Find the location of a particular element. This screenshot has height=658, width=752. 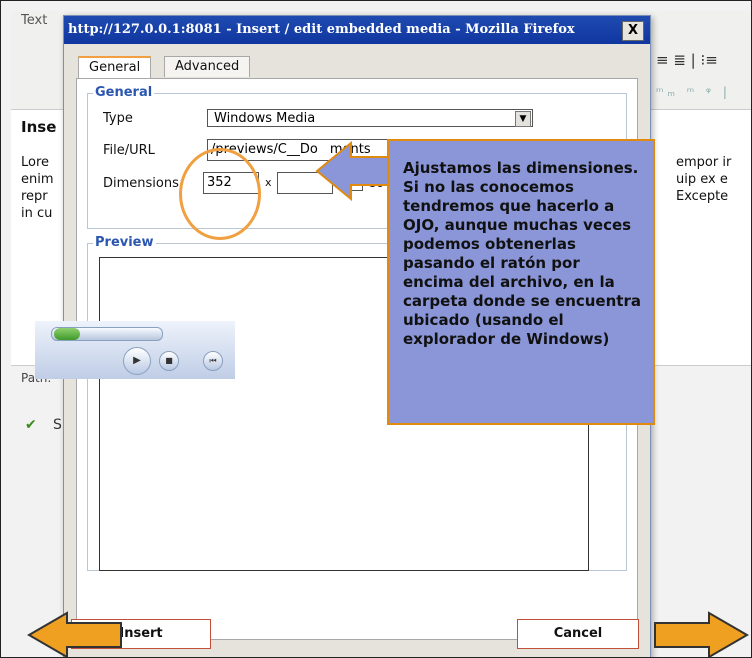

seek-thumb is located at coordinates (67, 334).